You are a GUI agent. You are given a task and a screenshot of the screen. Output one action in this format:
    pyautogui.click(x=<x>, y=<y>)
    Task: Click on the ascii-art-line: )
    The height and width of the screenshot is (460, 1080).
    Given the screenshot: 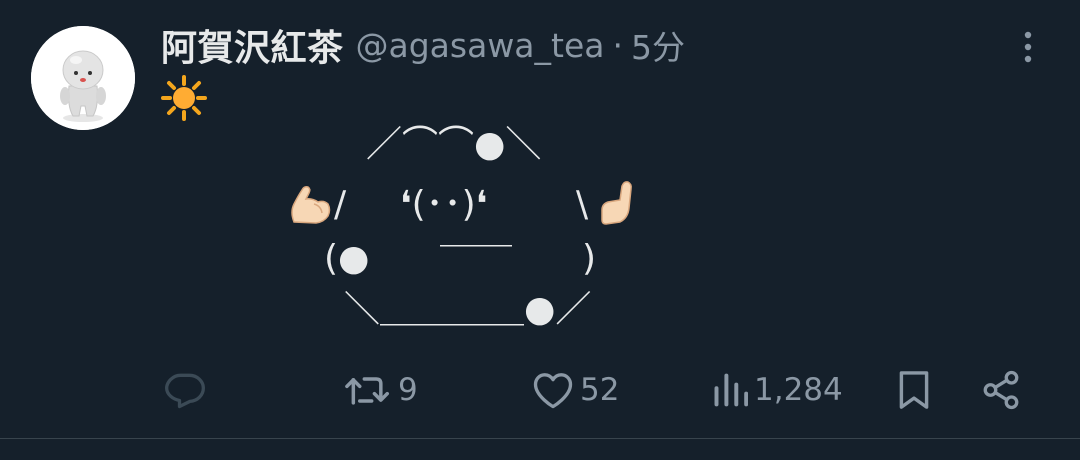 What is the action you would take?
    pyautogui.click(x=589, y=258)
    